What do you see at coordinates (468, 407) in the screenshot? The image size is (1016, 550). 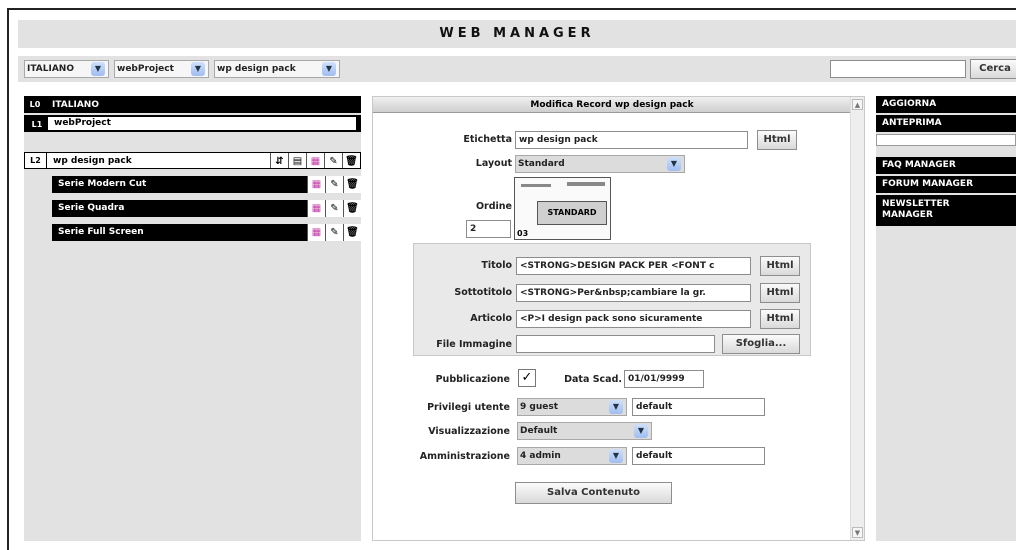 I see `privilegi-label: Privilegi utente` at bounding box center [468, 407].